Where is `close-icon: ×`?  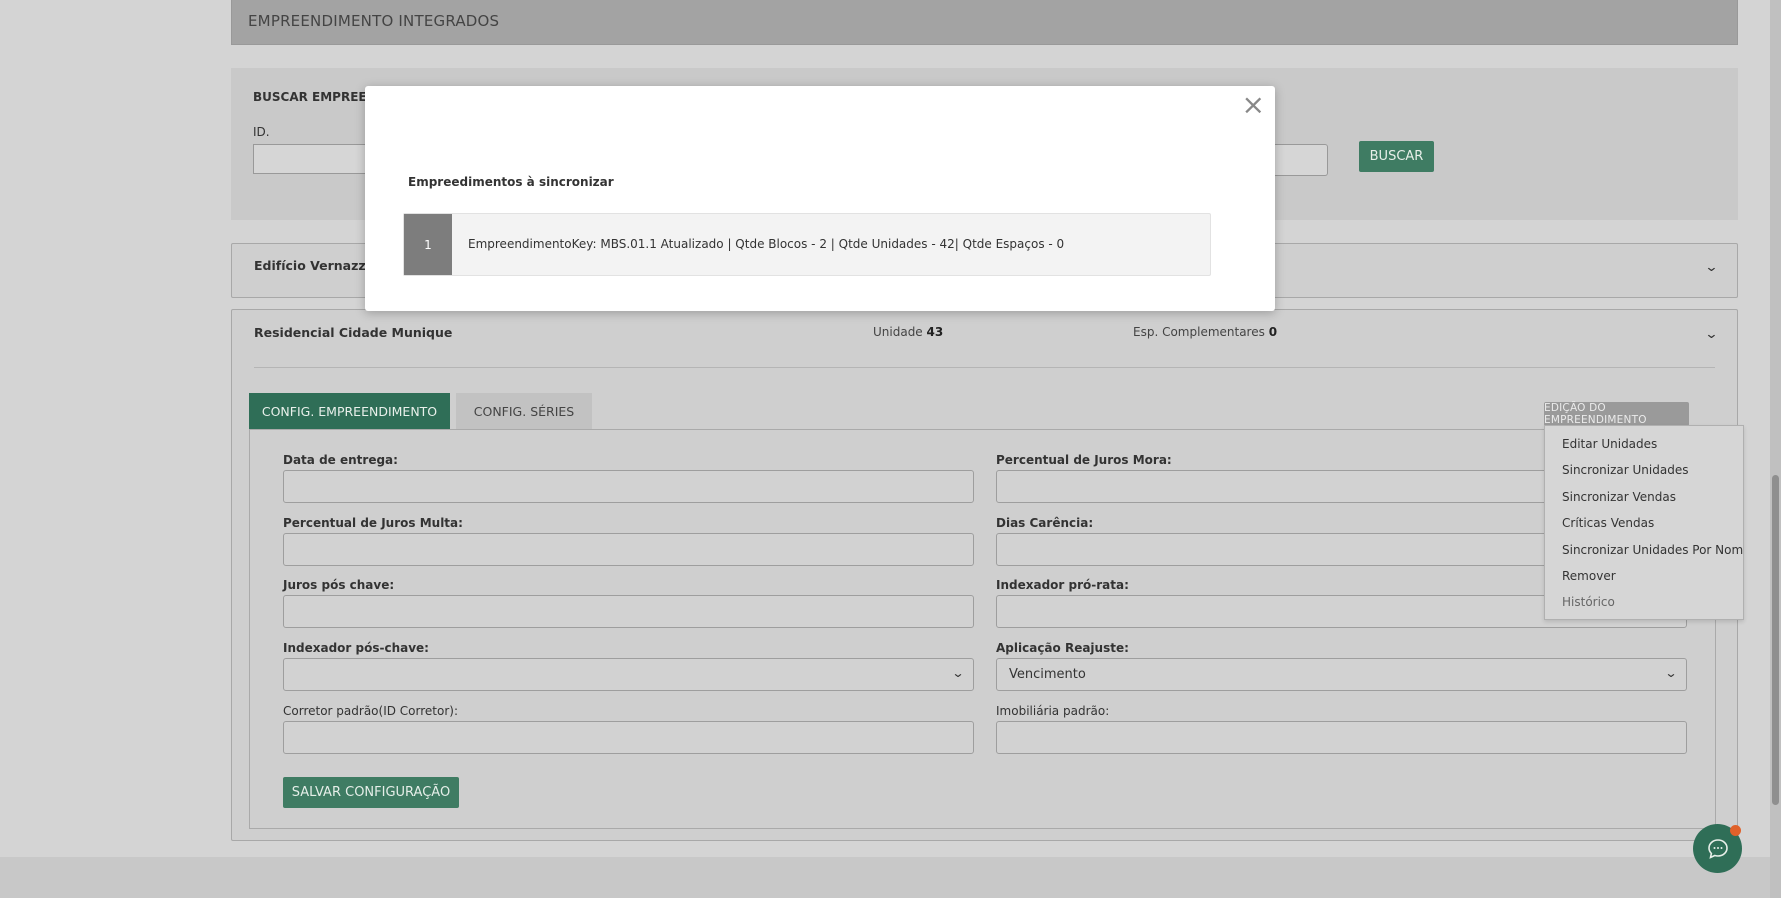 close-icon: × is located at coordinates (1253, 105).